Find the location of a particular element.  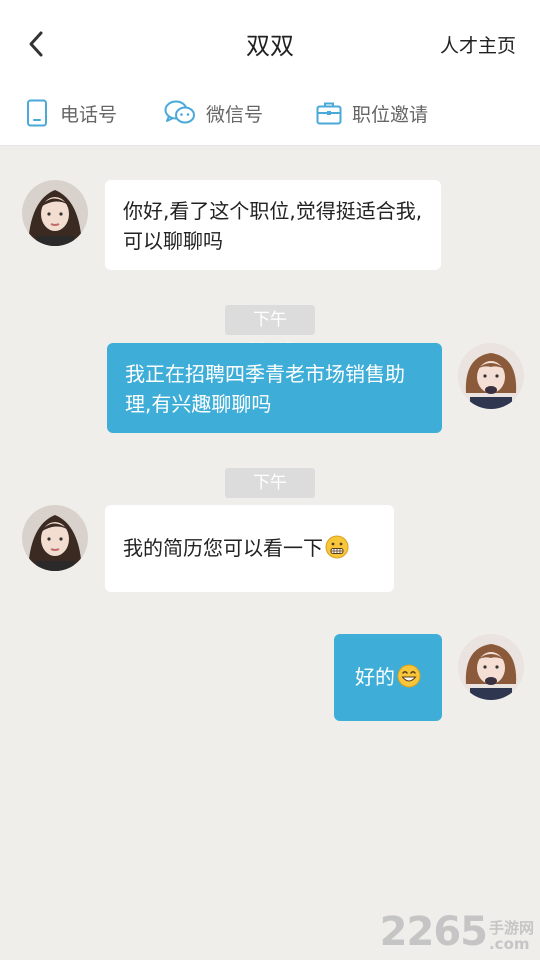

chevron-left-icon is located at coordinates (36, 44).